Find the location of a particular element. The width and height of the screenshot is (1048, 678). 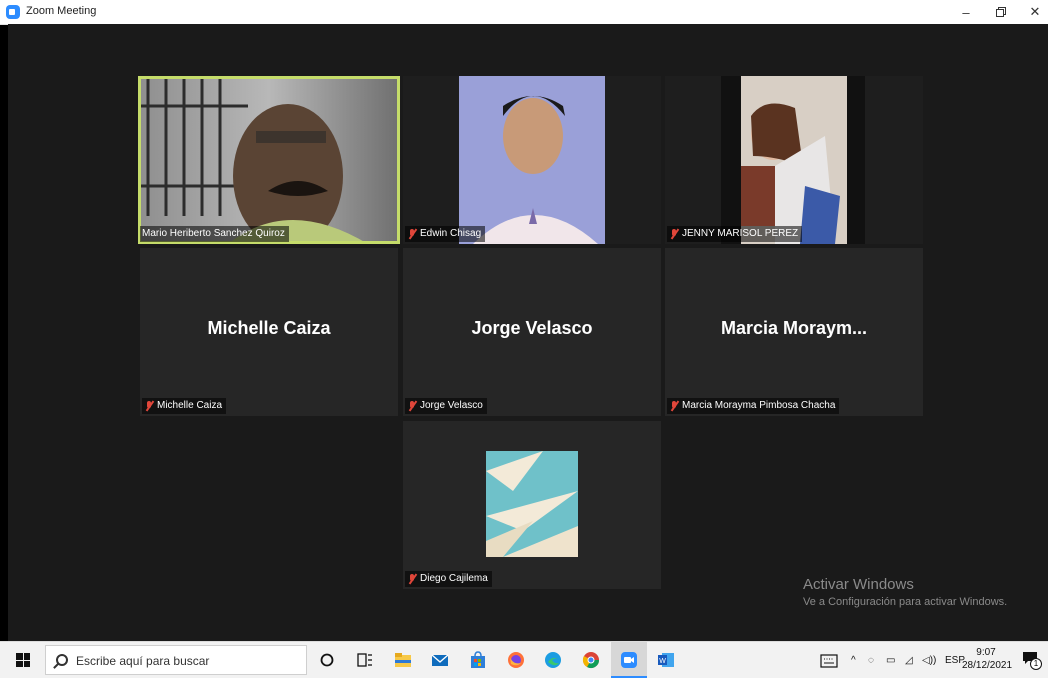

edge-icon is located at coordinates (553, 660).